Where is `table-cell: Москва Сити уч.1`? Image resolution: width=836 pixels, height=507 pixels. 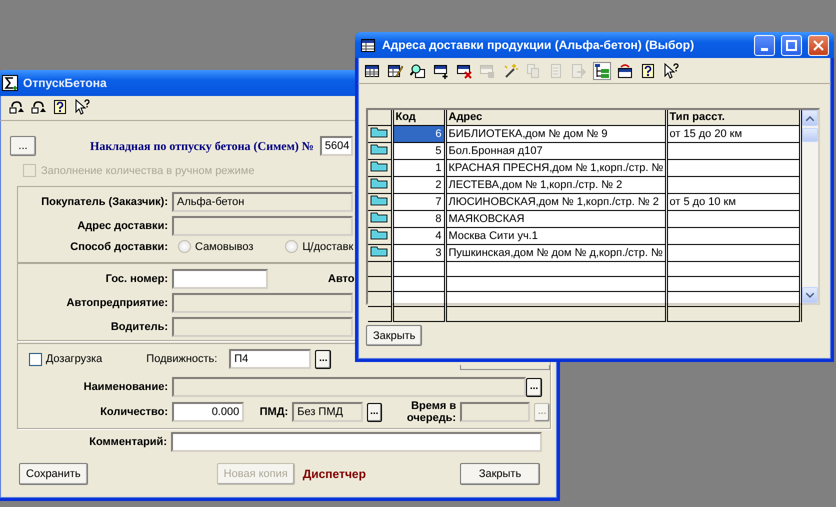
table-cell: Москва Сити уч.1 is located at coordinates (555, 235).